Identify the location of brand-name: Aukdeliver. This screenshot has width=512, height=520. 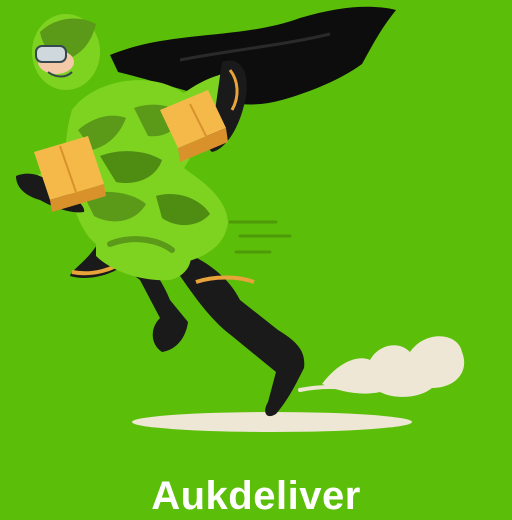
(256, 496).